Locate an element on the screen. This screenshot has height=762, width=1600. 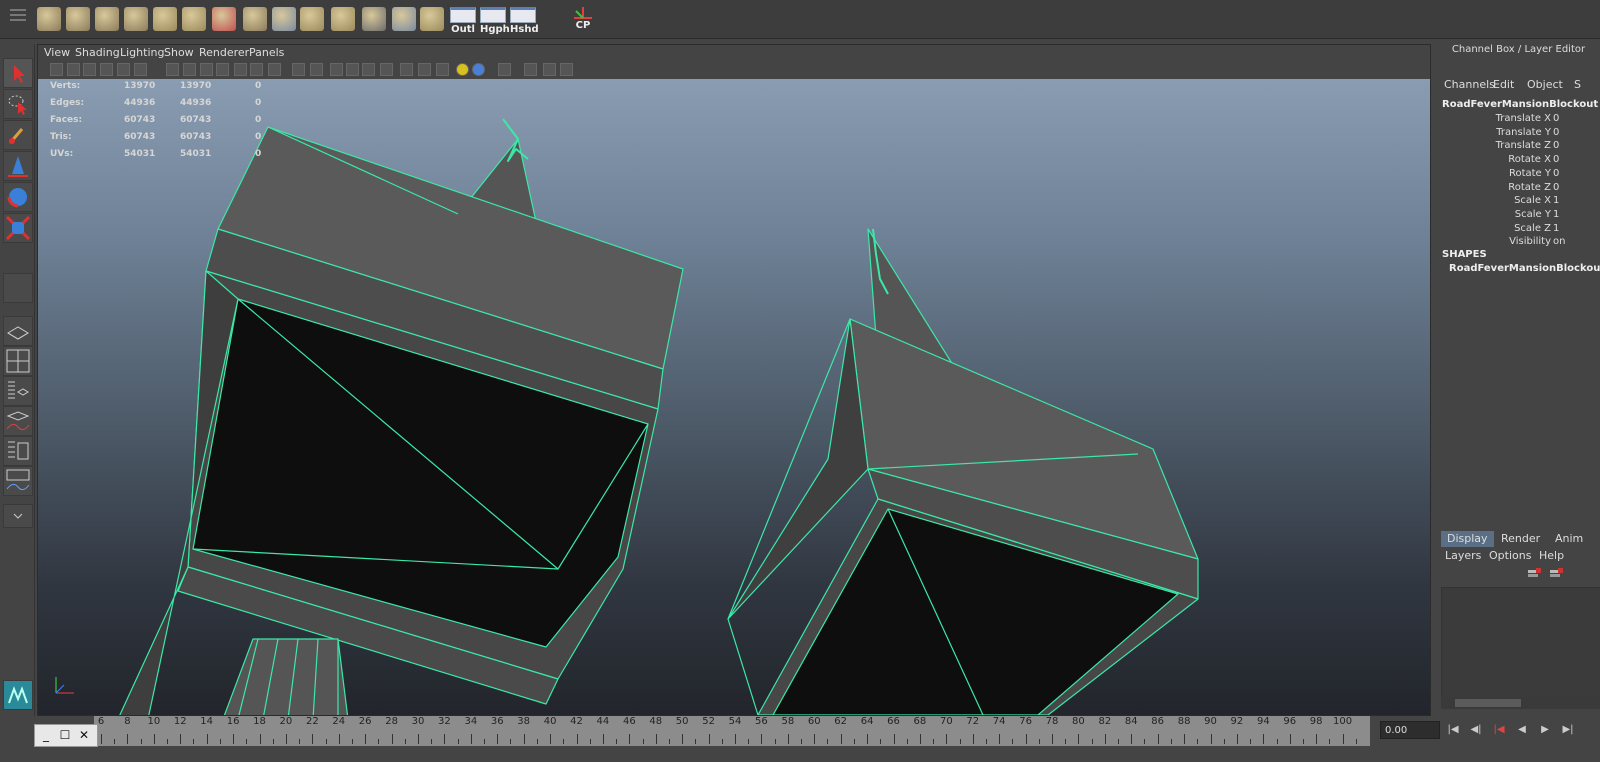
viewport-menu-panels: Panels is located at coordinates (266, 52).